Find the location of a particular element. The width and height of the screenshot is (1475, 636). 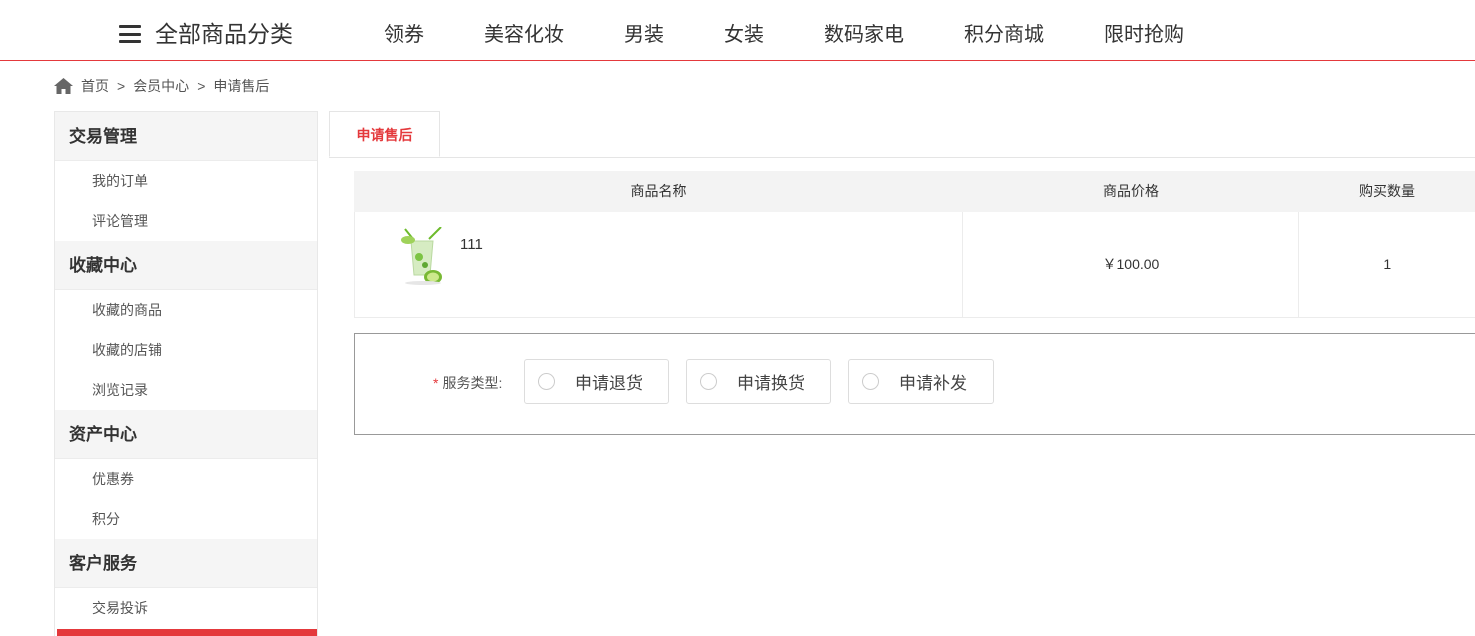

option-reissue-label: 申请补发 is located at coordinates (933, 383).